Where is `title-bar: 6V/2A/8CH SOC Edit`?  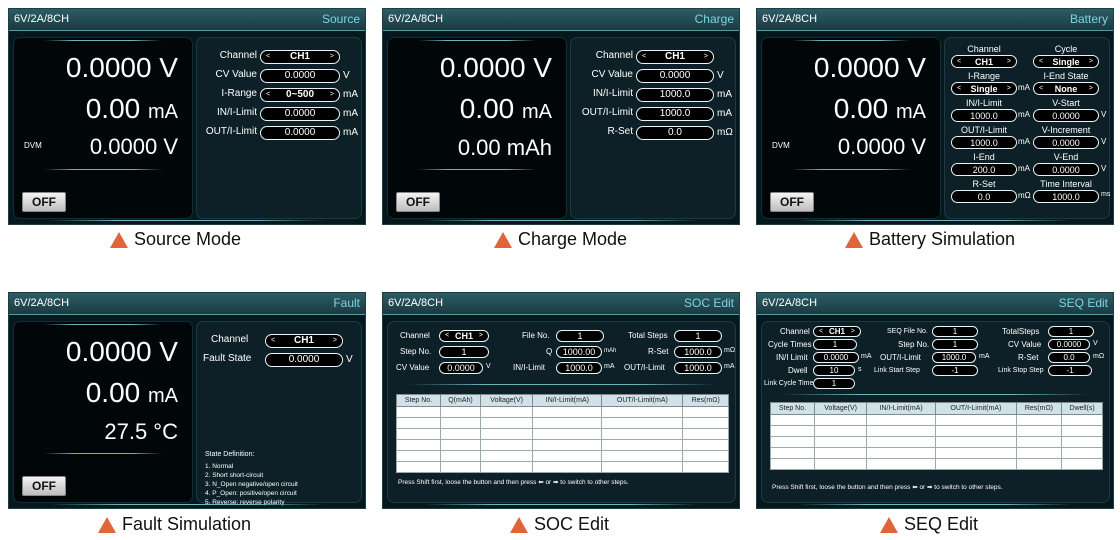 title-bar: 6V/2A/8CH SOC Edit is located at coordinates (561, 304).